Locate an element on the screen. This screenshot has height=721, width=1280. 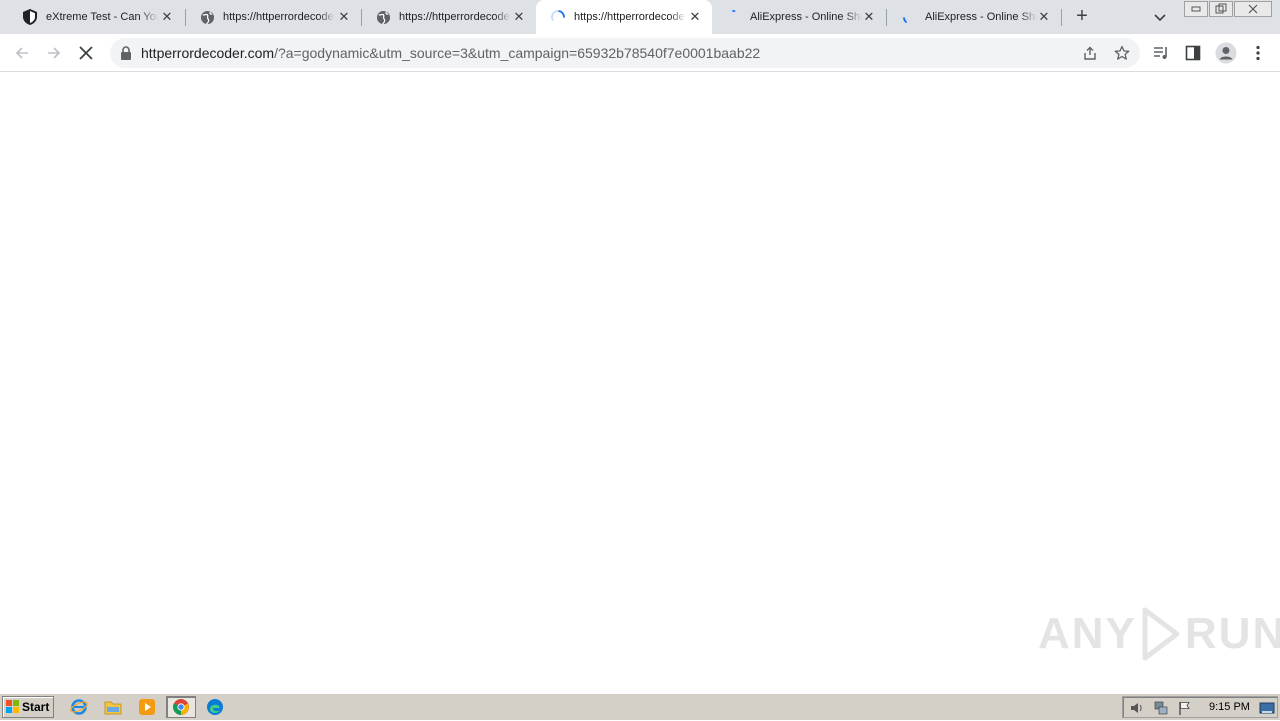
tab-aliexpress-2: AliExpress - Online Shop ✕ is located at coordinates (974, 17).